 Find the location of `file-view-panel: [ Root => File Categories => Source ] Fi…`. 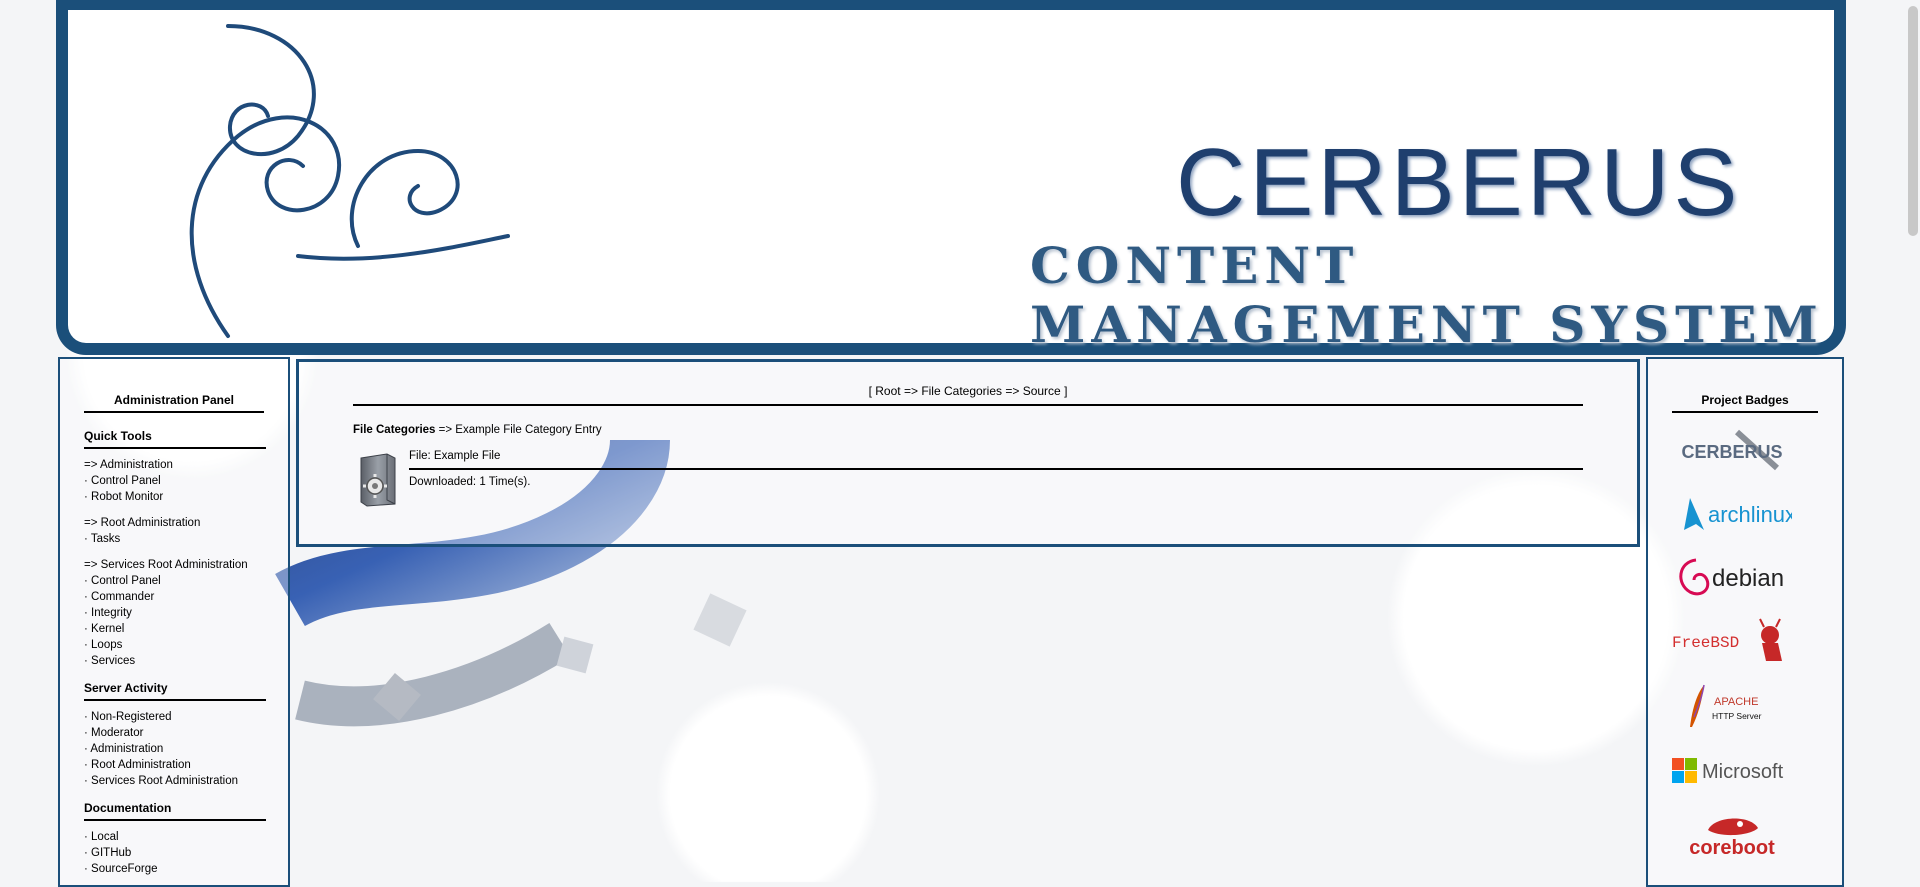

file-view-panel: [ Root => File Categories => Source ] Fi… is located at coordinates (968, 453).